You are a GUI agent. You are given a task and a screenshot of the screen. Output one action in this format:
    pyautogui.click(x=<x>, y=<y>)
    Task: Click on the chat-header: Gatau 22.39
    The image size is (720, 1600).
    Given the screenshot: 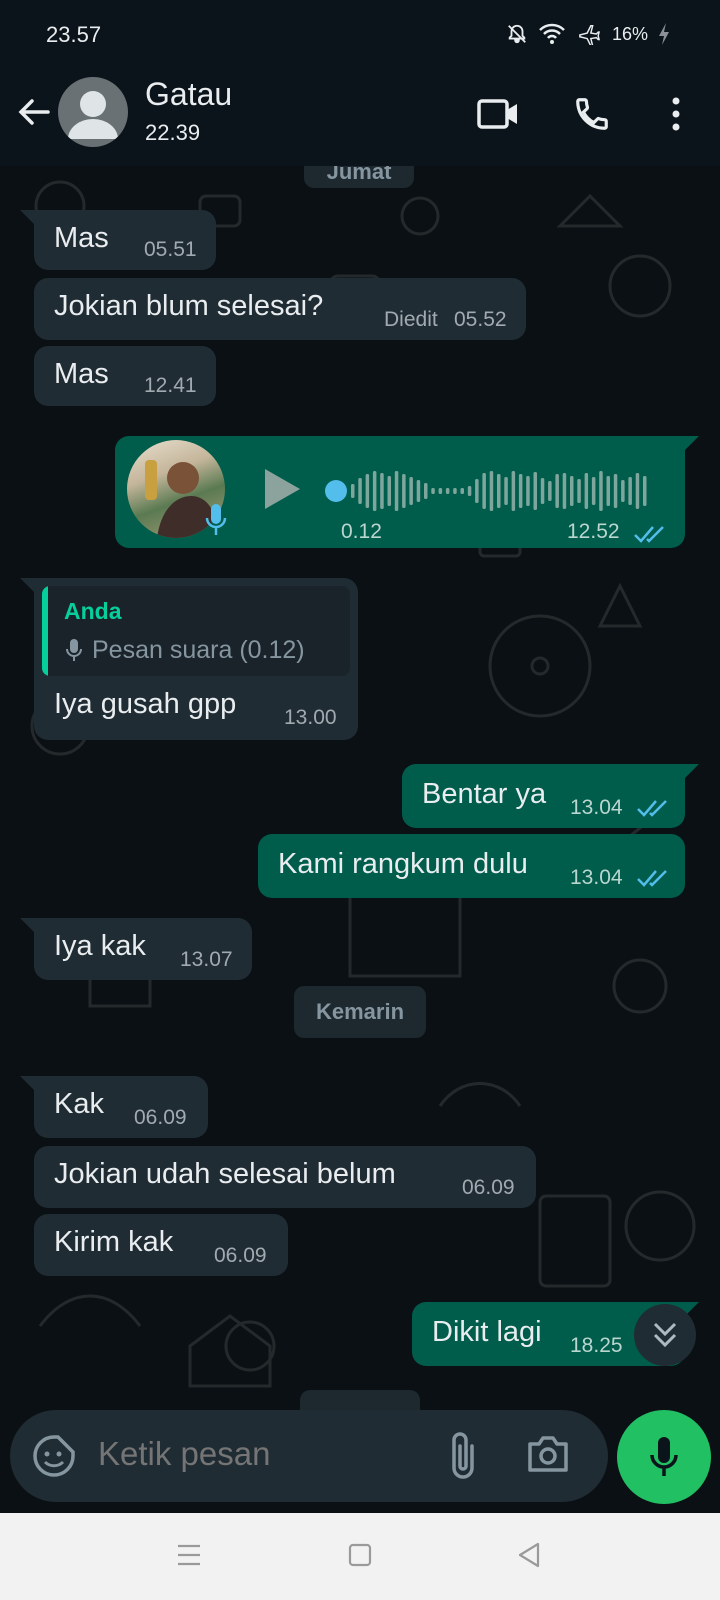 What is the action you would take?
    pyautogui.click(x=360, y=118)
    